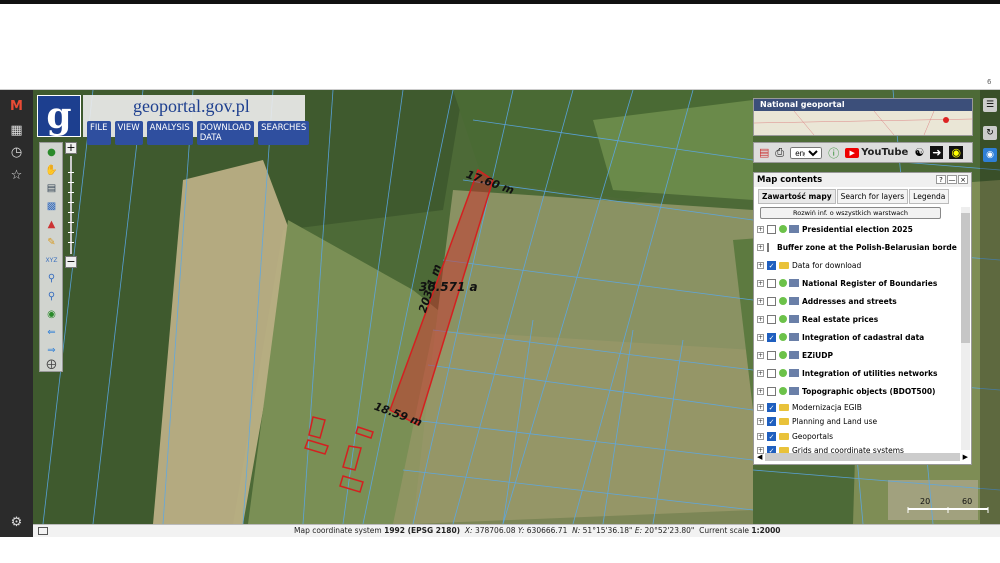 The image size is (1000, 563). What do you see at coordinates (857, 283) in the screenshot?
I see `layer-row: + National Register of Boundaries` at bounding box center [857, 283].